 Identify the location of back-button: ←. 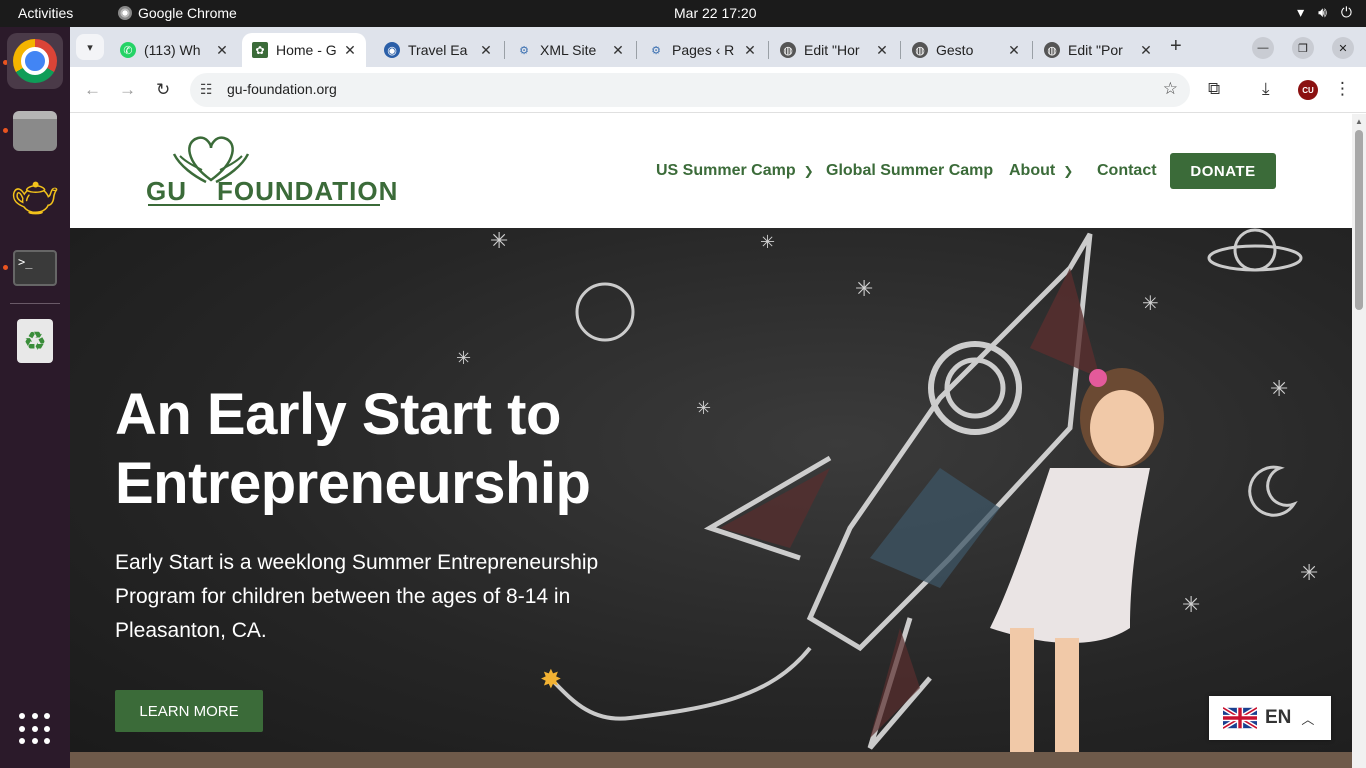
(92, 90).